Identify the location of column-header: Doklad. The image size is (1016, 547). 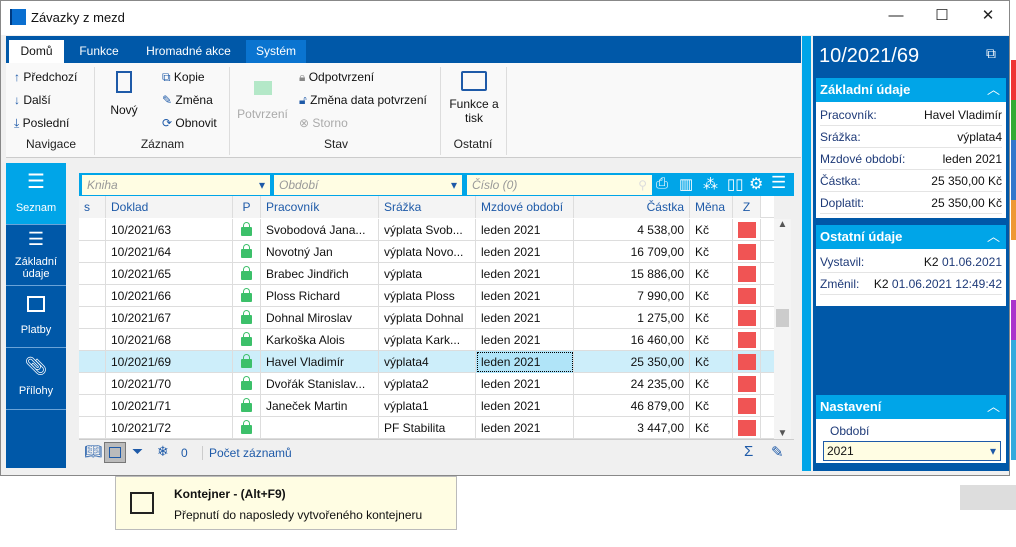
(169, 207).